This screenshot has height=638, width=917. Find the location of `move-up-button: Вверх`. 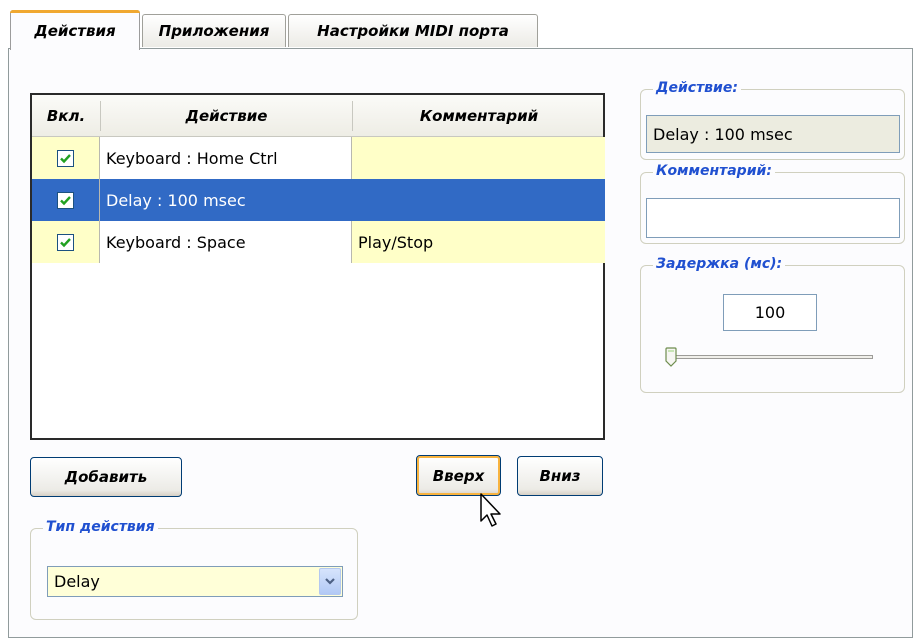

move-up-button: Вверх is located at coordinates (458, 475).